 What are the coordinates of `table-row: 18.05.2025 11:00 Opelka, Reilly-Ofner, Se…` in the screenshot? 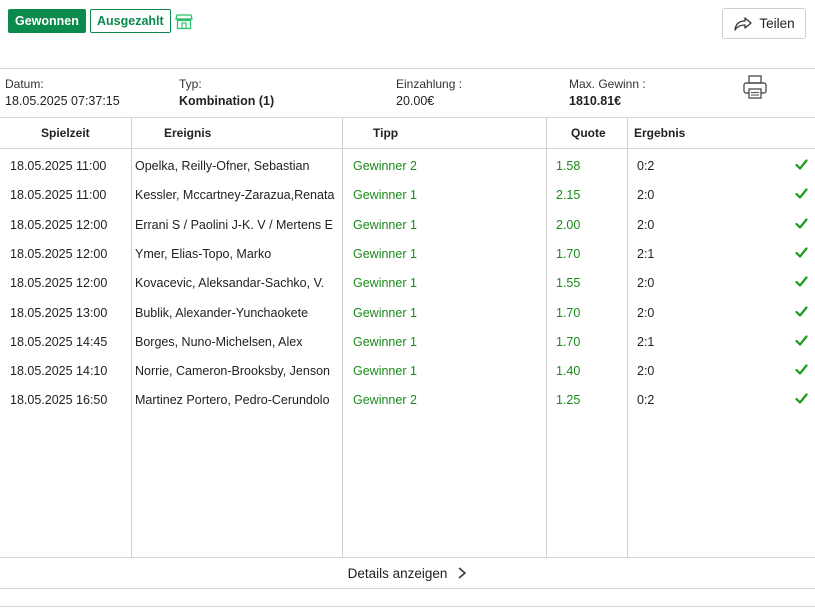 It's located at (407, 173).